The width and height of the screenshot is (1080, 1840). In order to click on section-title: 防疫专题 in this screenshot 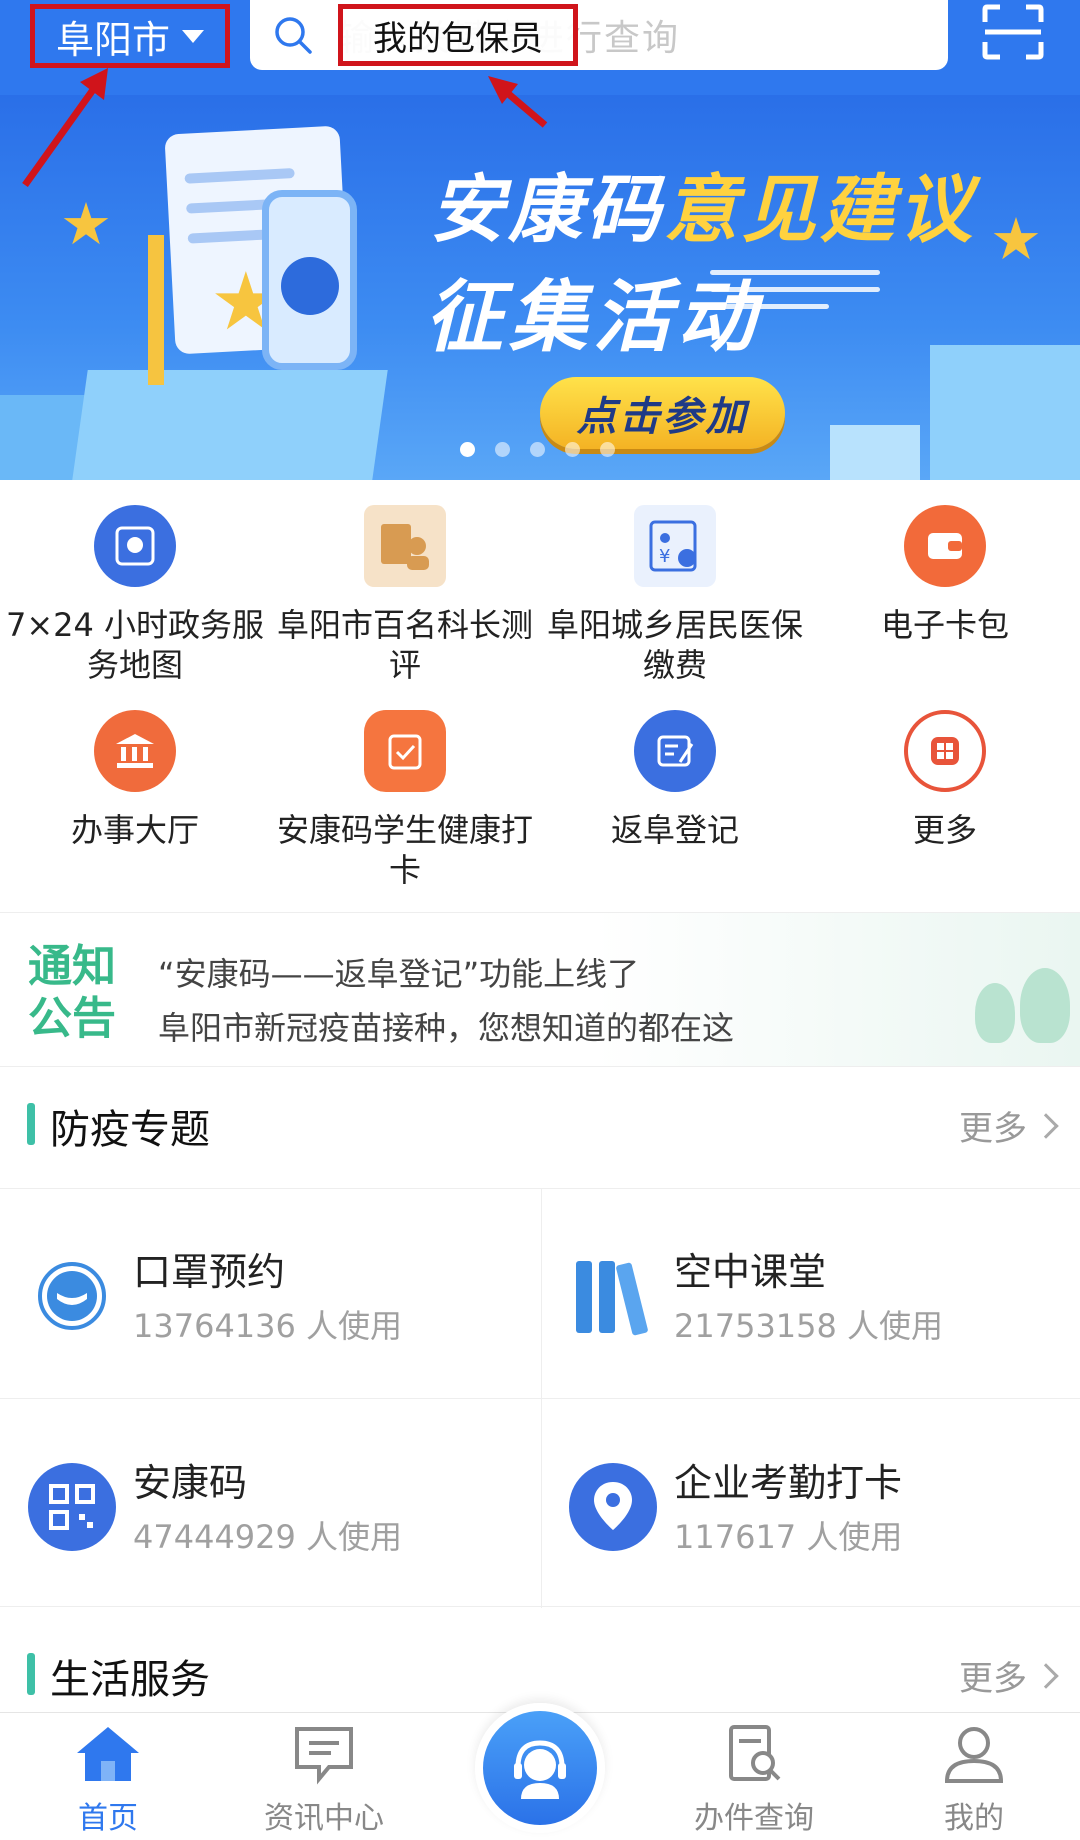, I will do `click(130, 1130)`.